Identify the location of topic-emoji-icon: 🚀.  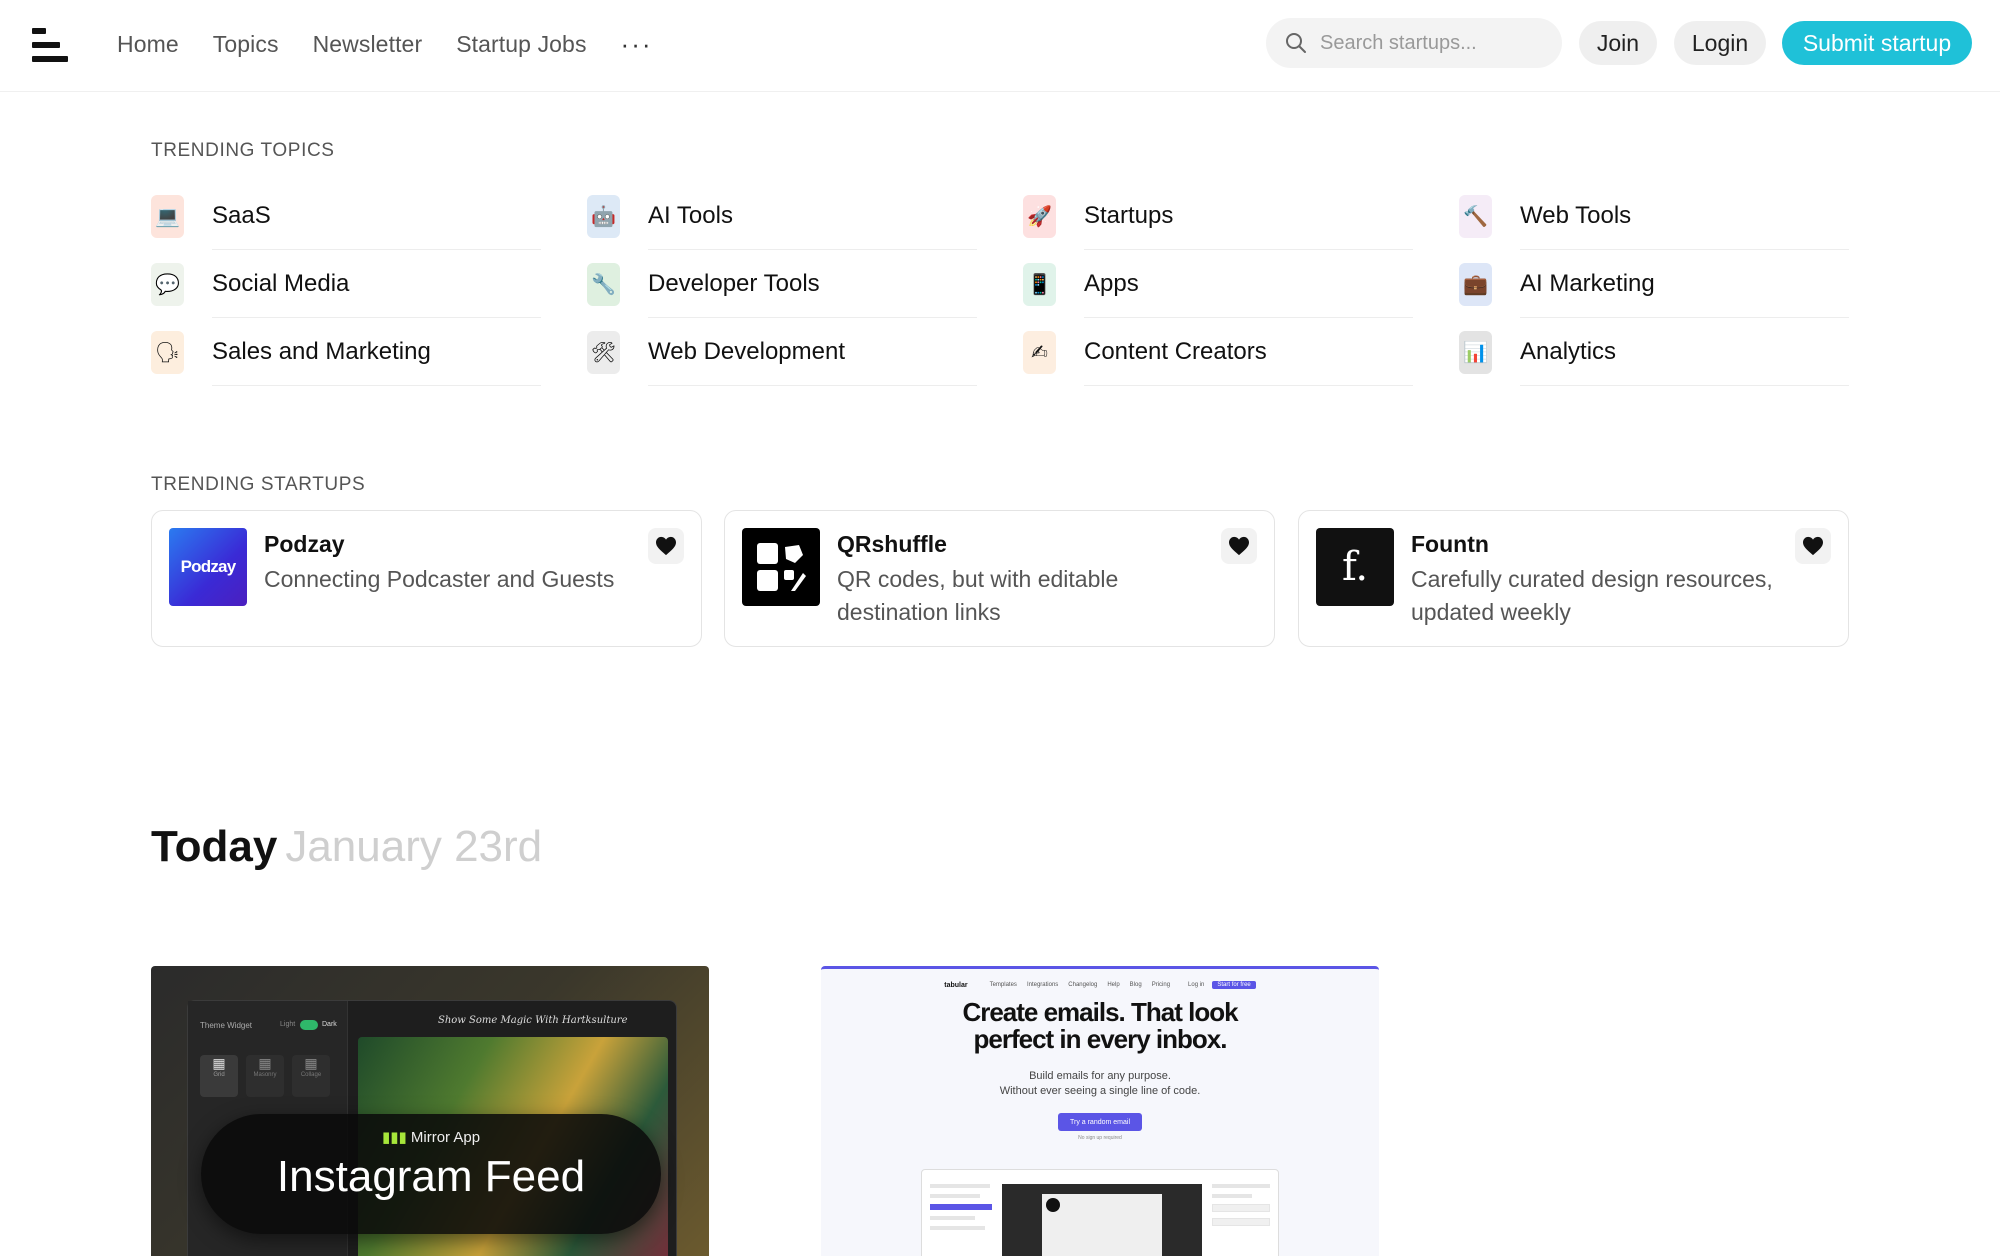
(1039, 216).